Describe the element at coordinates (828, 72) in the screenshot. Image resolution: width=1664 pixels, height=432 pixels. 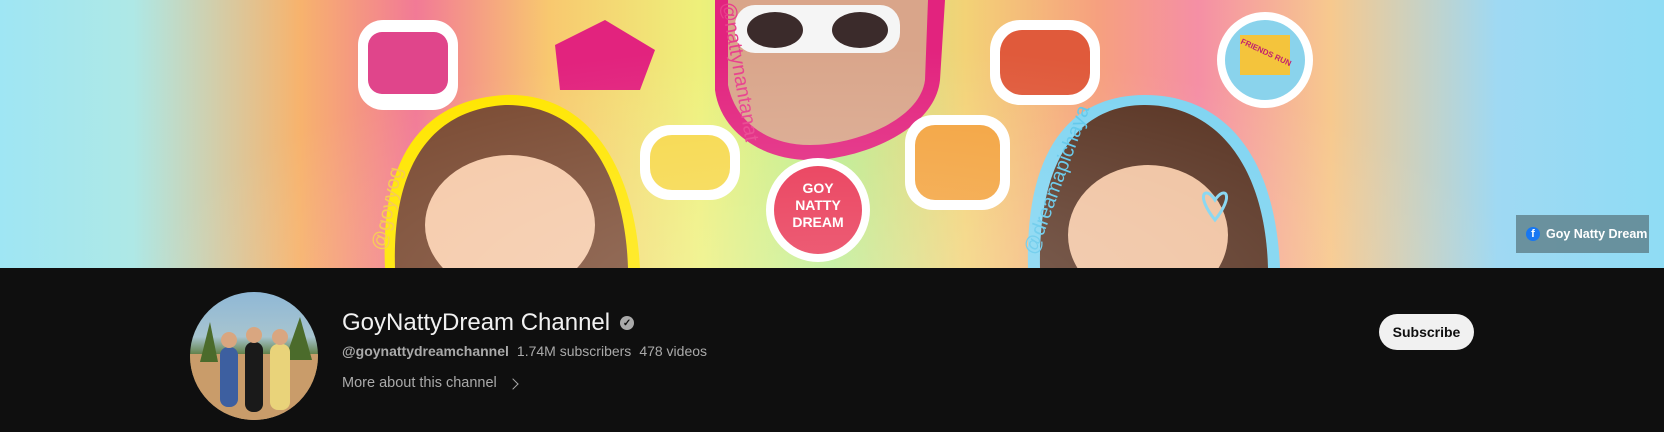
I see `center-person-face` at that location.